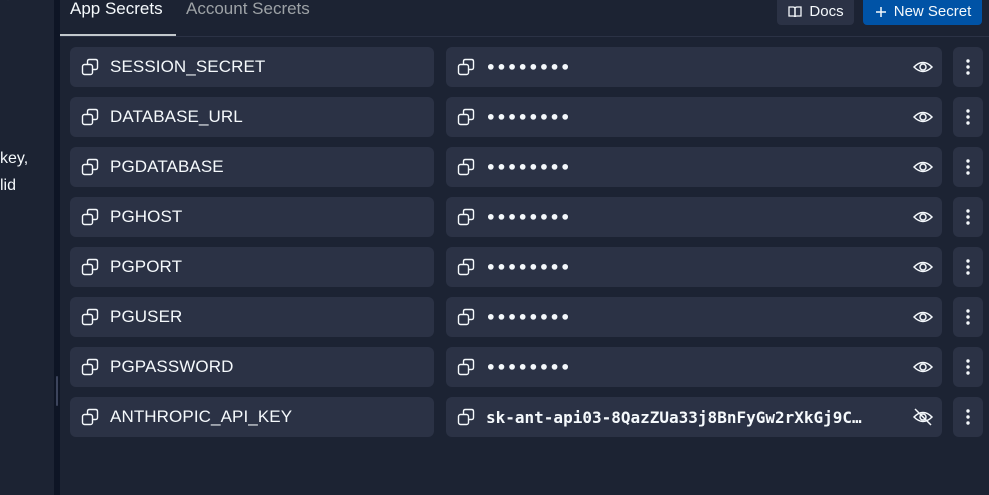 This screenshot has width=989, height=495. I want to click on tab-app-secrets: App Secrets, so click(118, 18).